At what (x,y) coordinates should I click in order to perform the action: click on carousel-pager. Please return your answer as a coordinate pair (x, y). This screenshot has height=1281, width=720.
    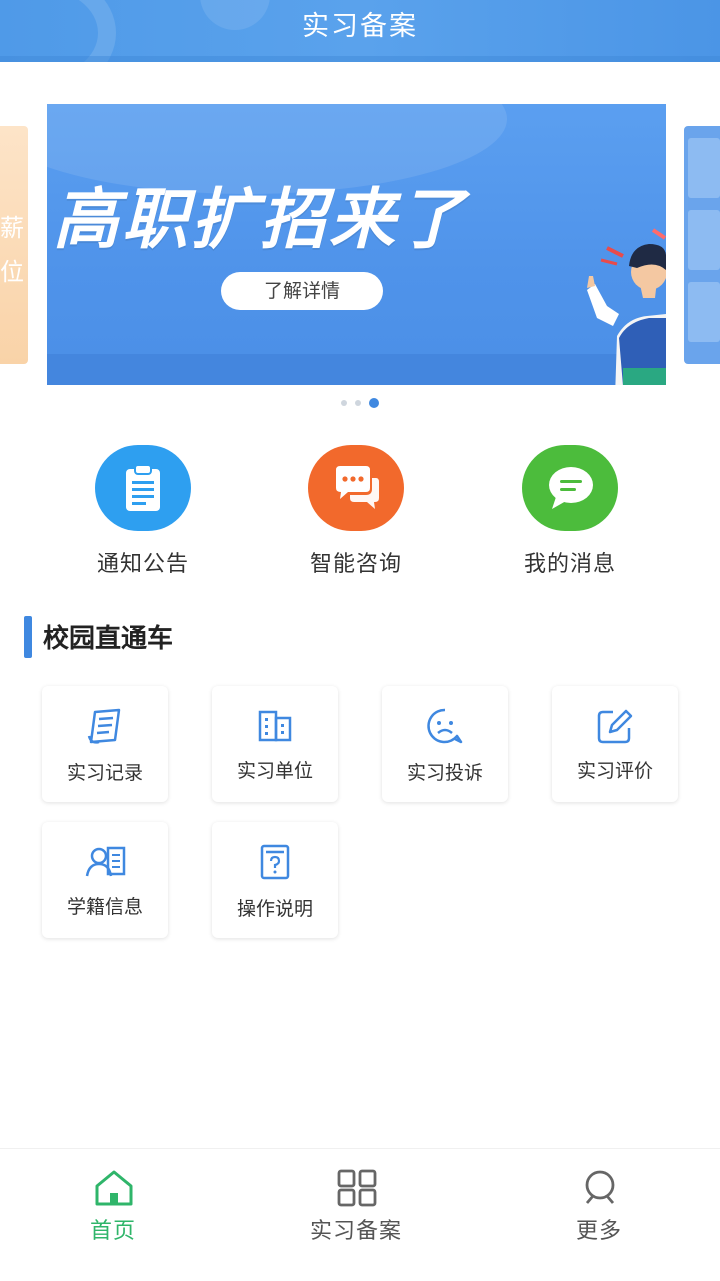
    Looking at the image, I should click on (360, 400).